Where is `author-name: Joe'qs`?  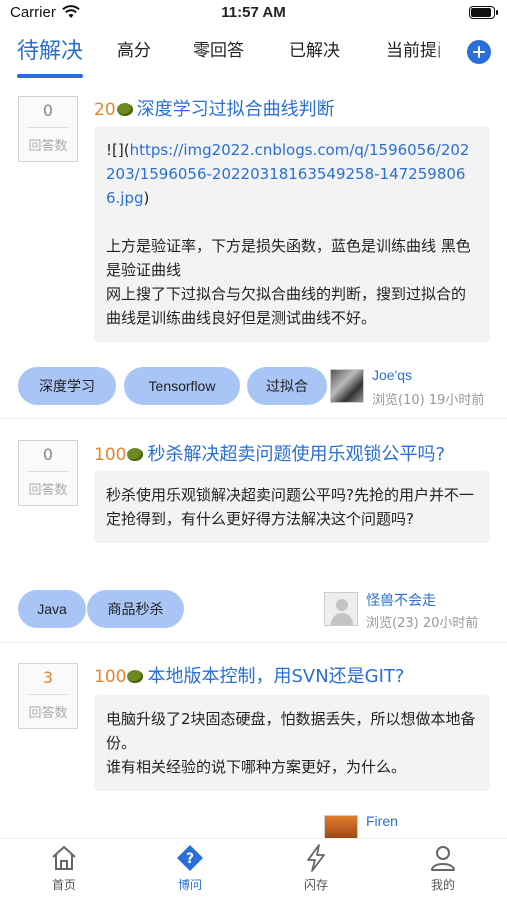 author-name: Joe'qs is located at coordinates (392, 375).